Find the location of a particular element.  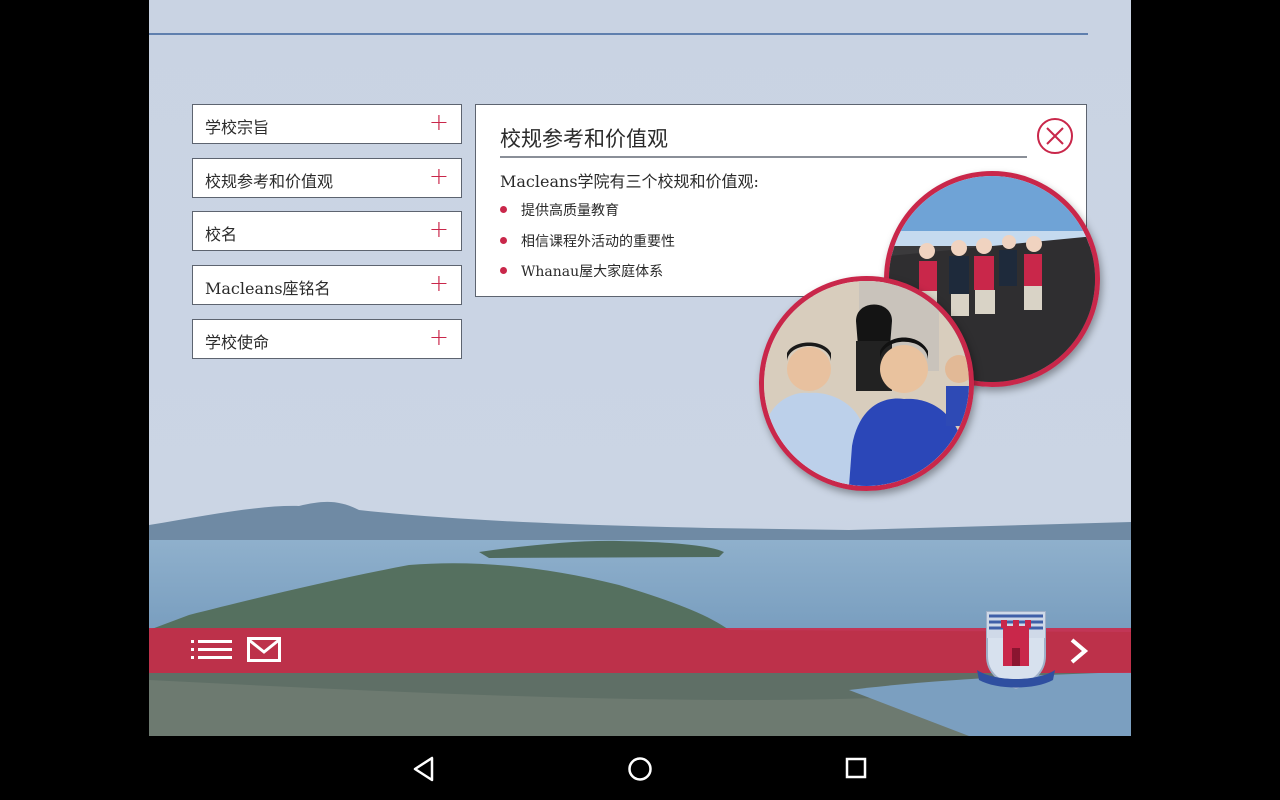

photo-classroom is located at coordinates (866, 383).